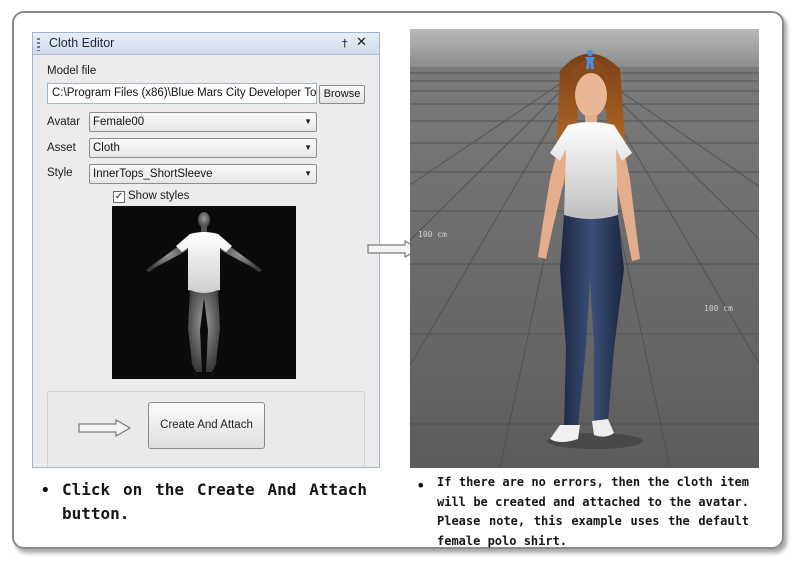  What do you see at coordinates (361, 42) in the screenshot?
I see `close-icon: ✕` at bounding box center [361, 42].